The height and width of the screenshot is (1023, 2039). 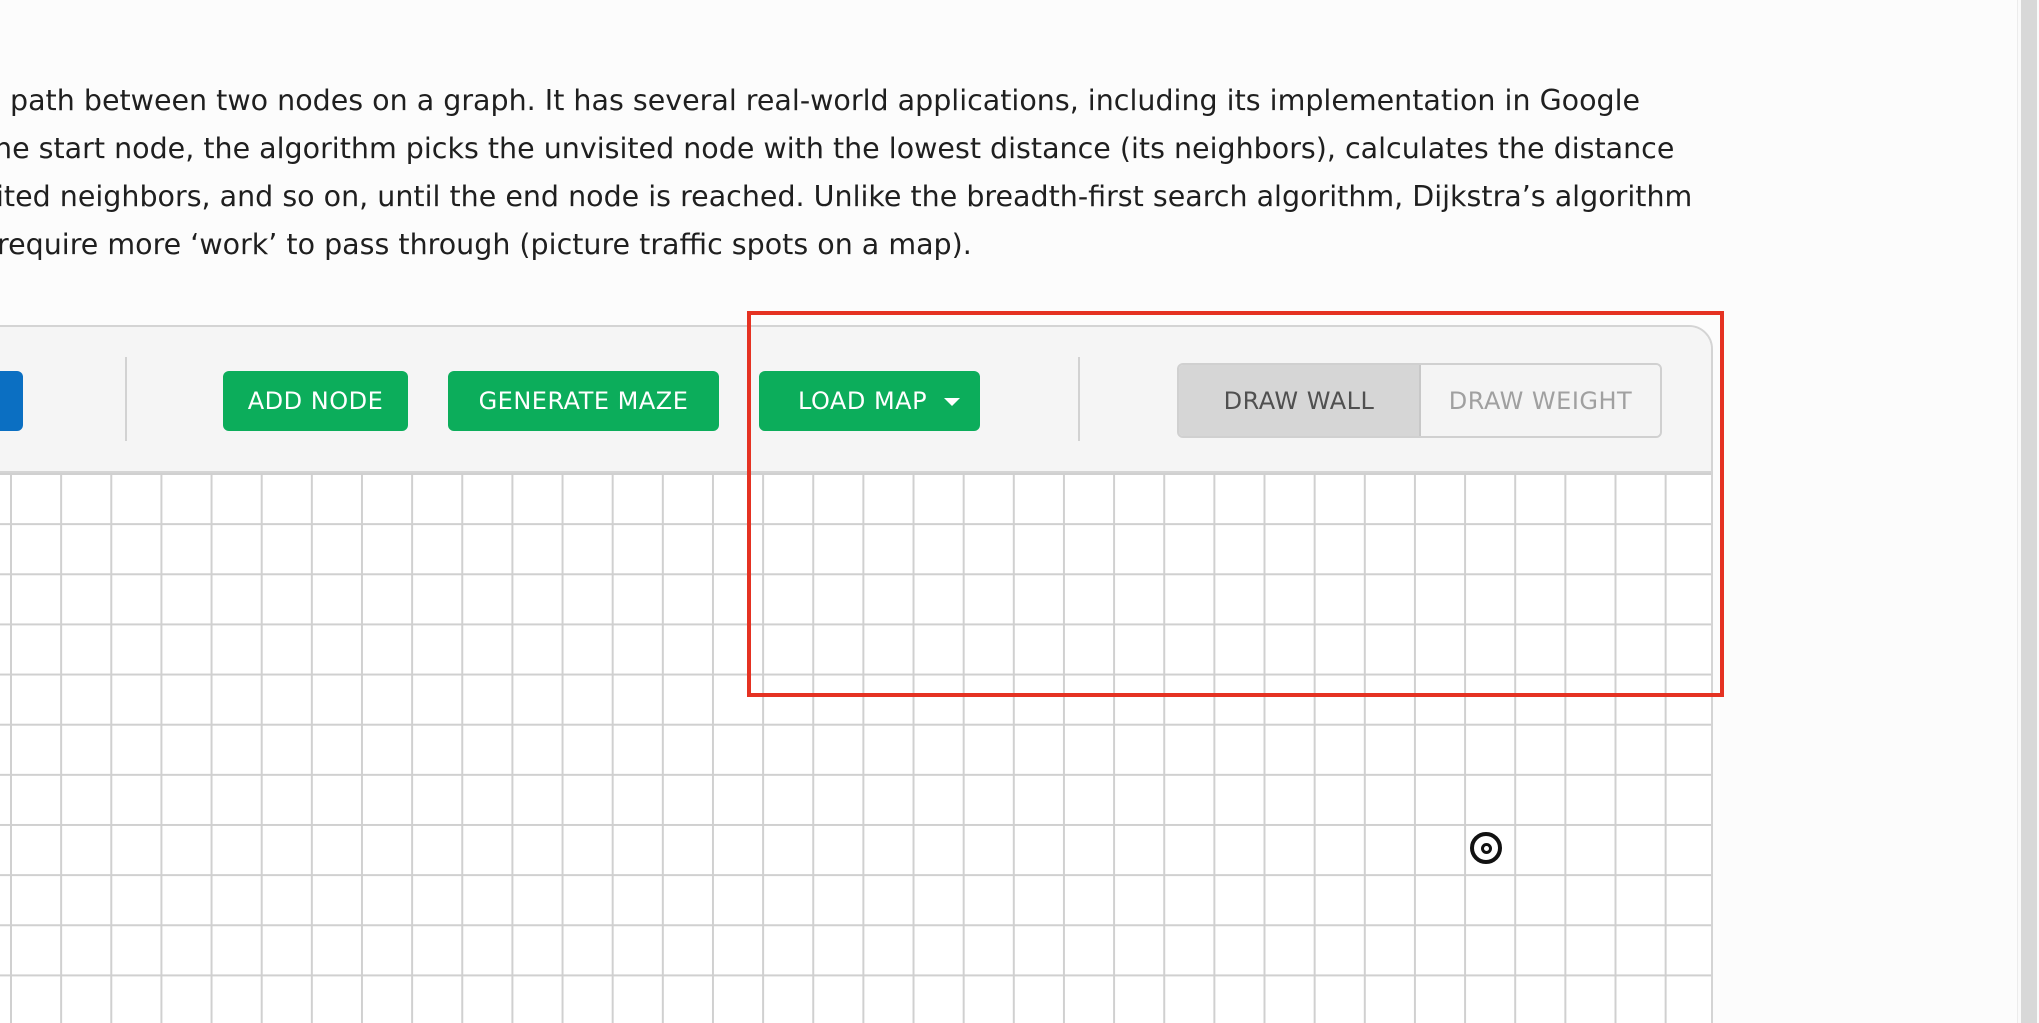 I want to click on add-node-button: ADD NODE, so click(x=315, y=401).